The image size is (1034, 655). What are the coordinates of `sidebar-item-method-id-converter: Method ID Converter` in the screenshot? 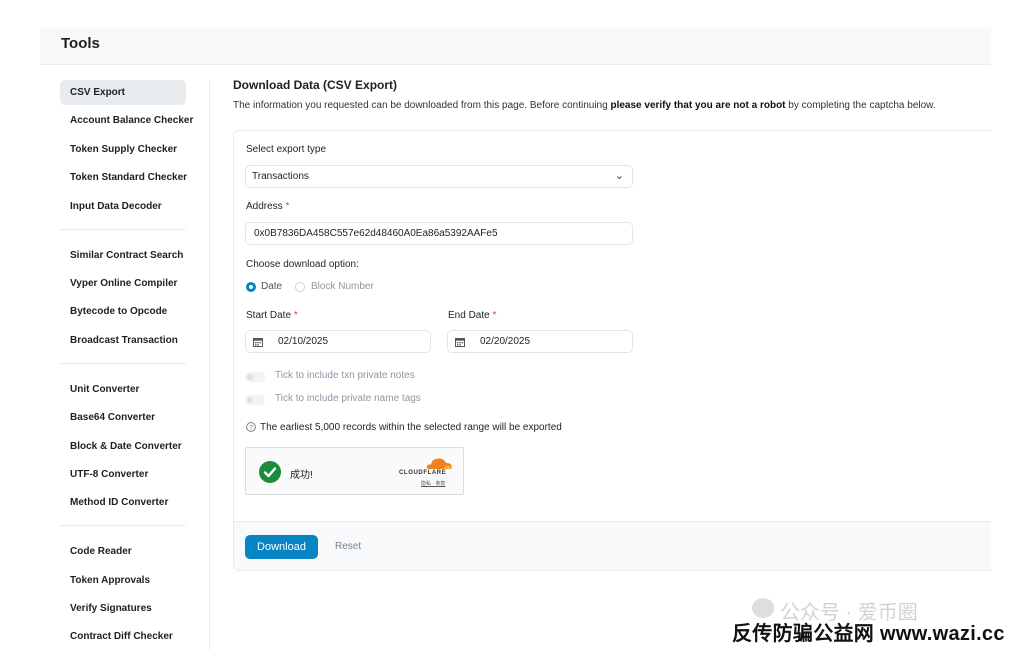 It's located at (123, 502).